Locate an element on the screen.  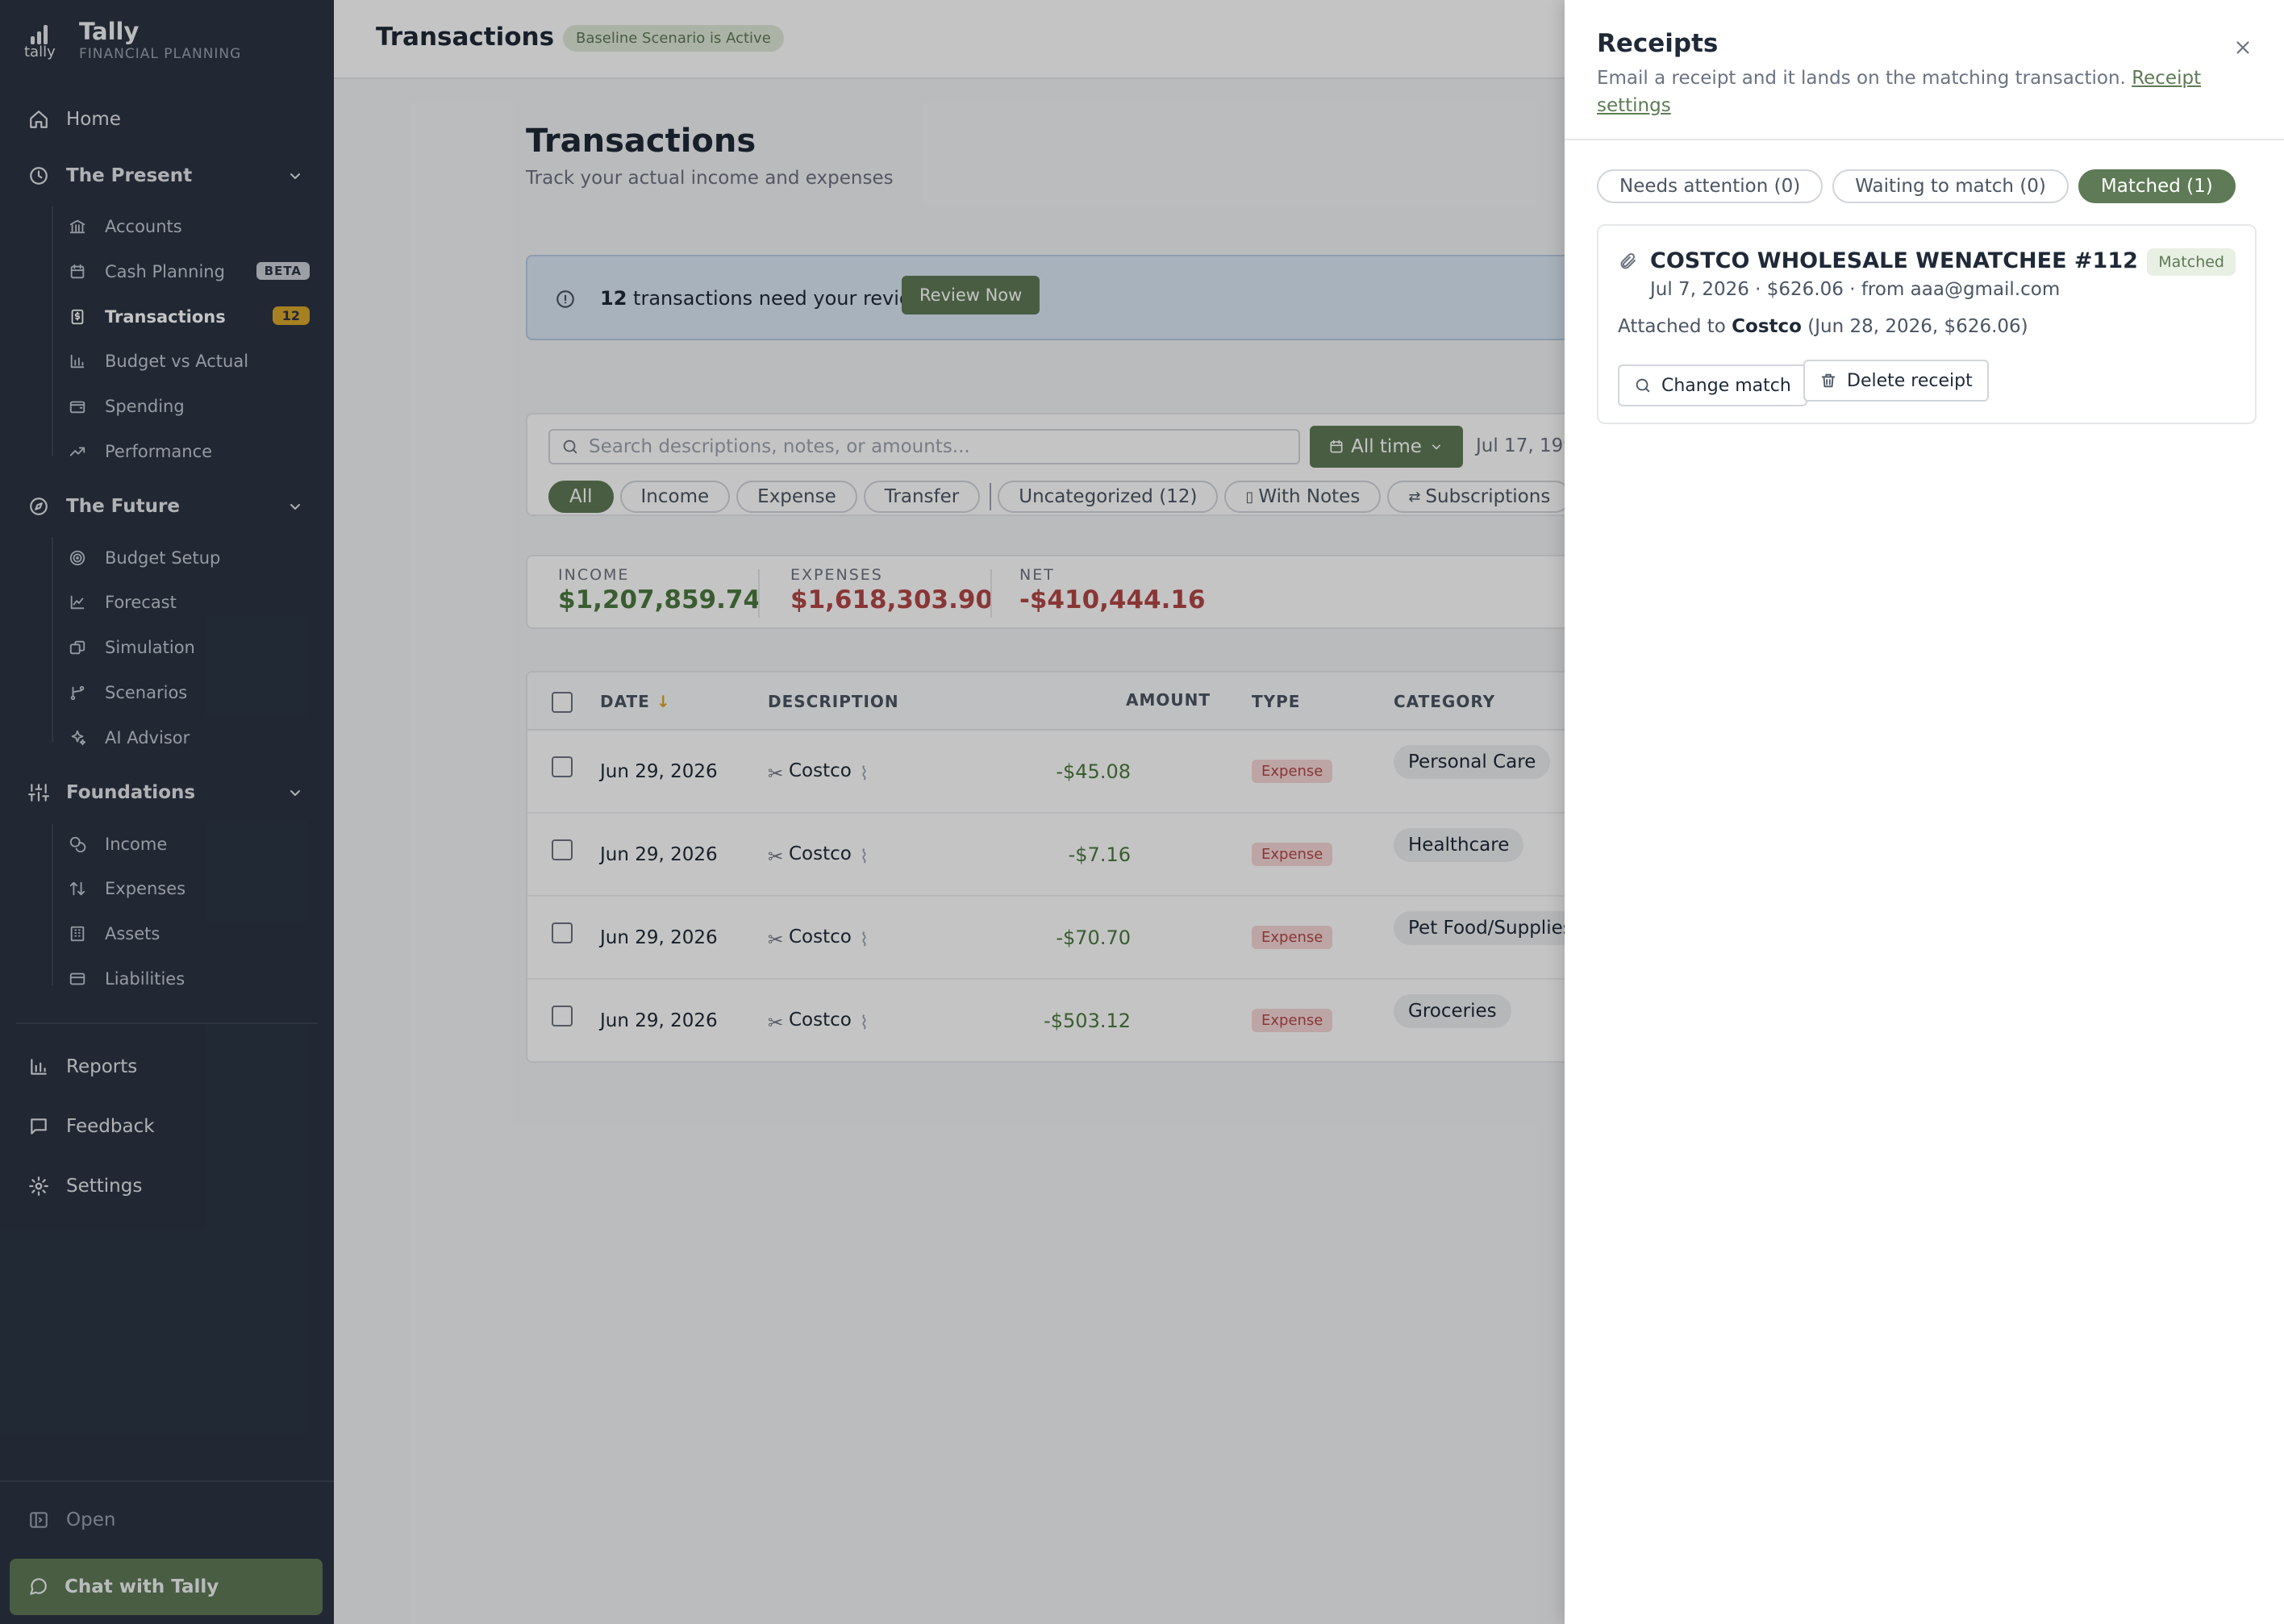
tab-matched: Matched (1) is located at coordinates (2157, 186).